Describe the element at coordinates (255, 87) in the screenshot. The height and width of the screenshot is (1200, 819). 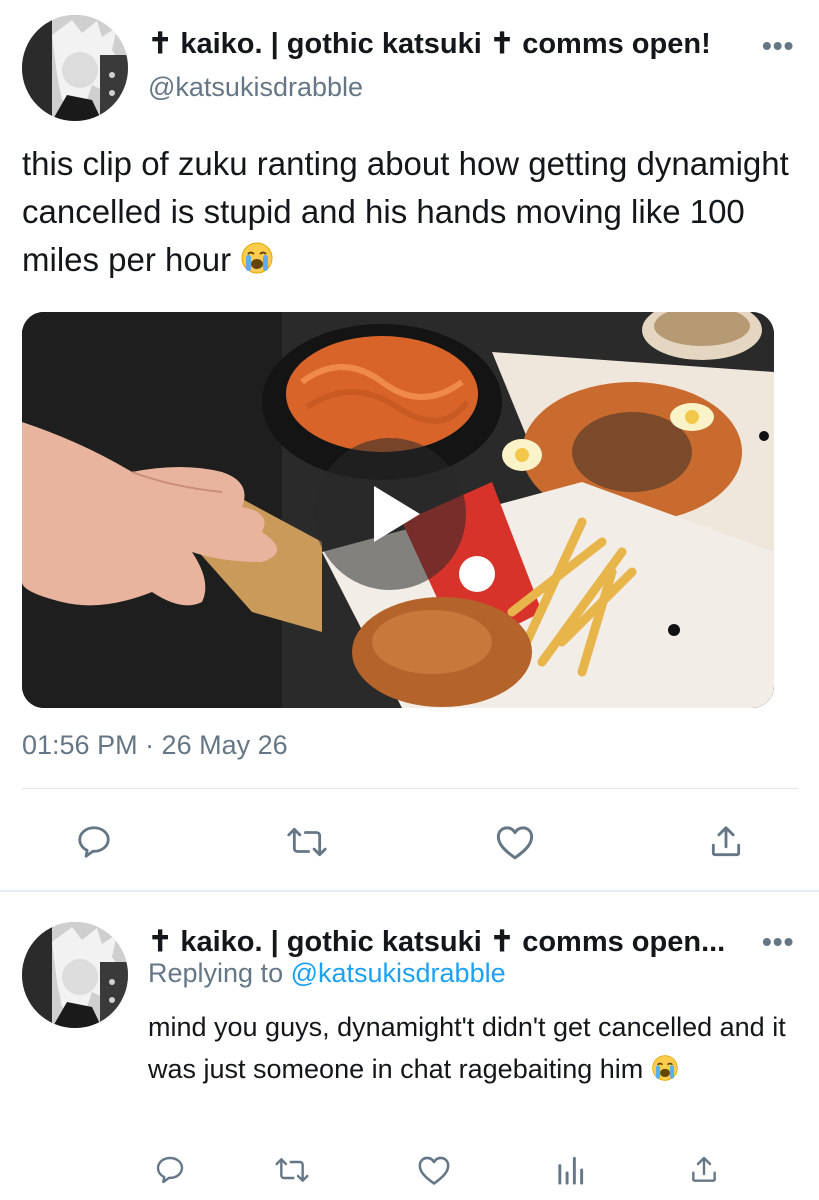
I see `main-tweet-handle: @katsukisdrabble` at that location.